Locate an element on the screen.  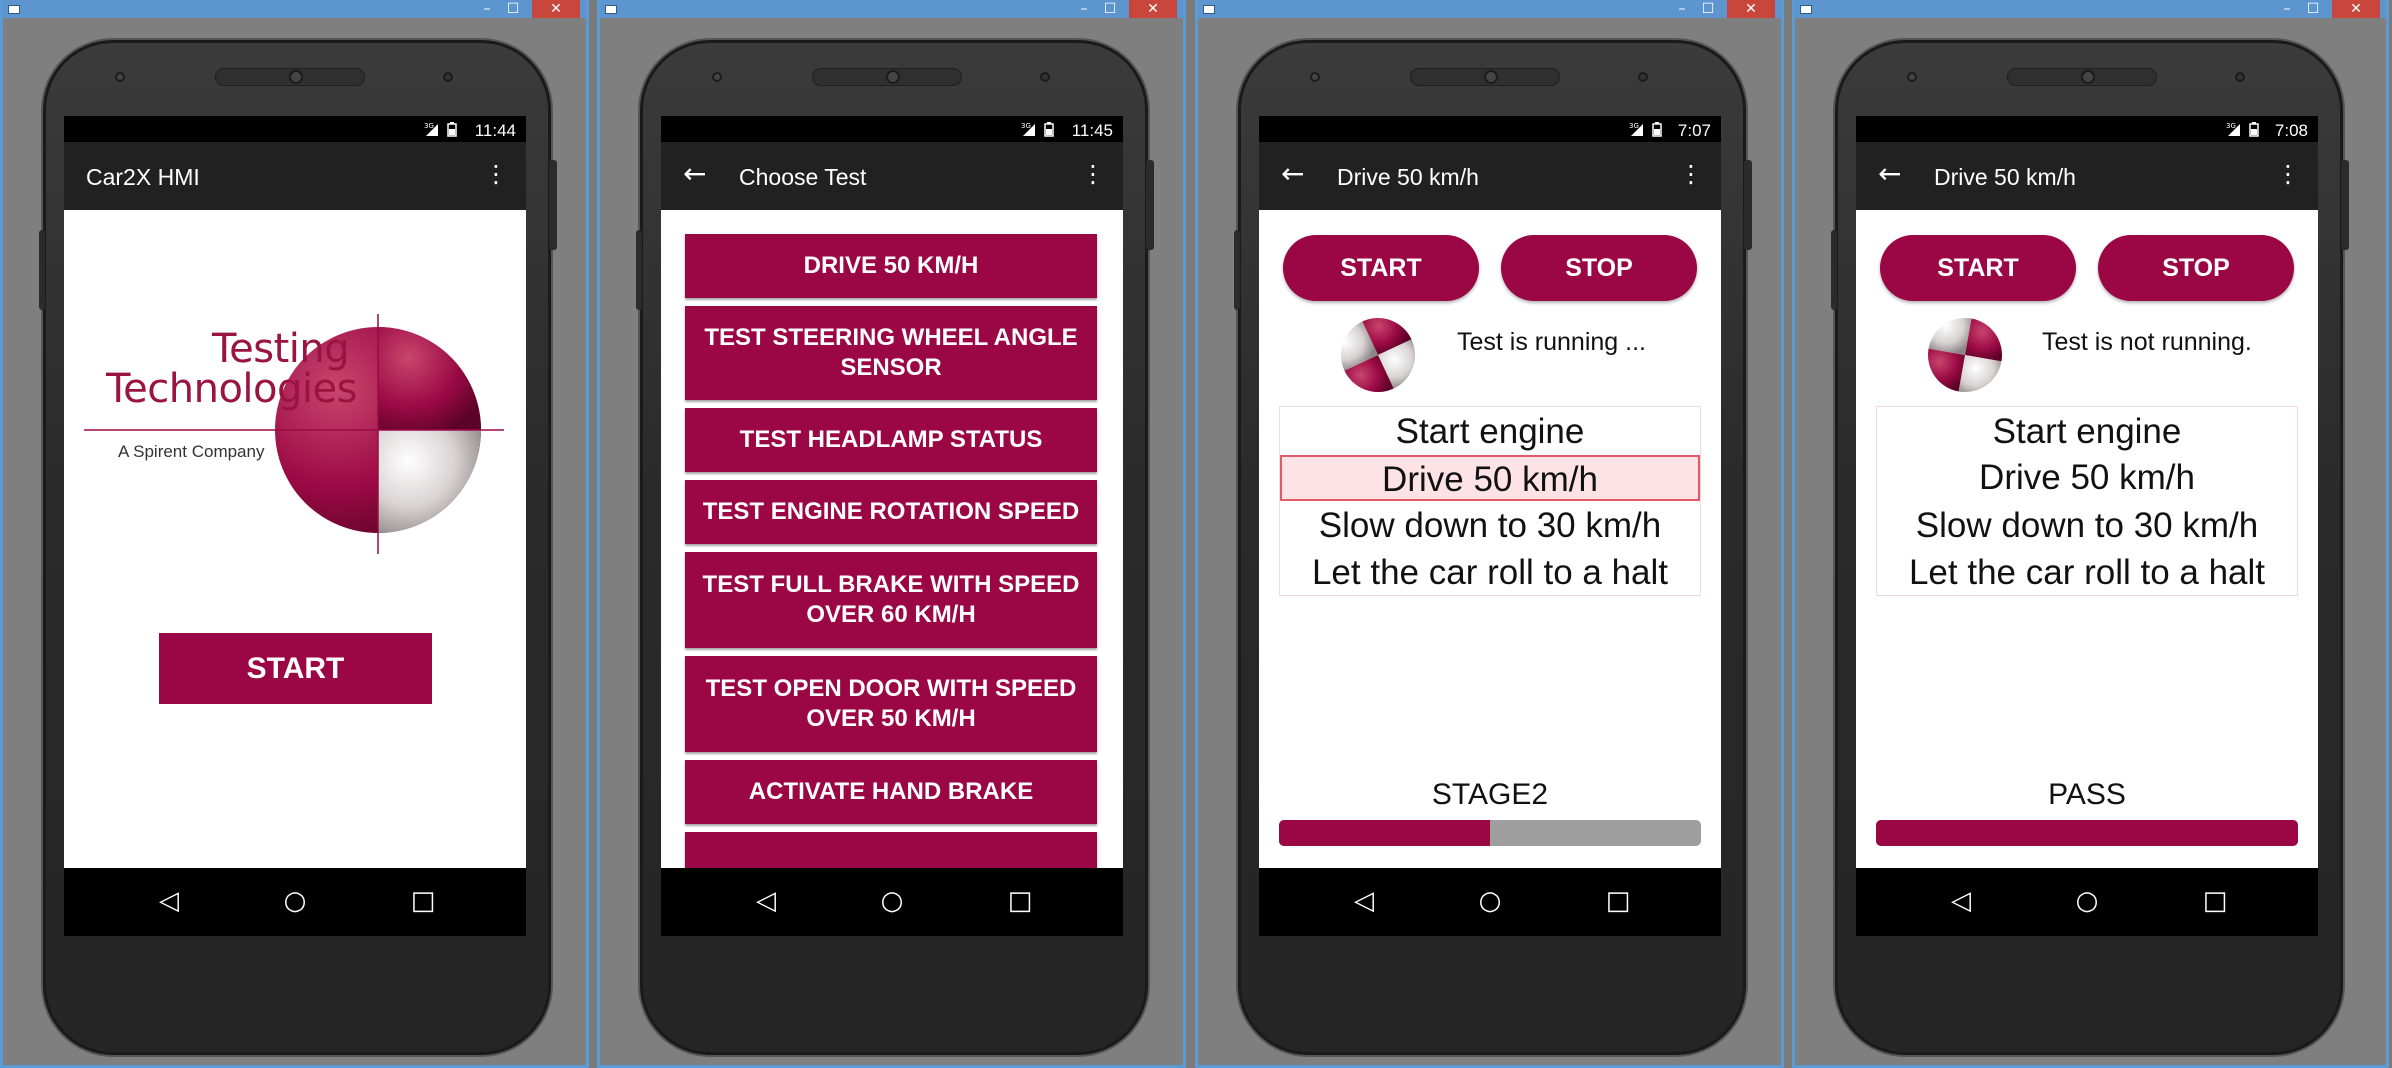
step-item-active: Drive 50 km/h is located at coordinates (1490, 478).